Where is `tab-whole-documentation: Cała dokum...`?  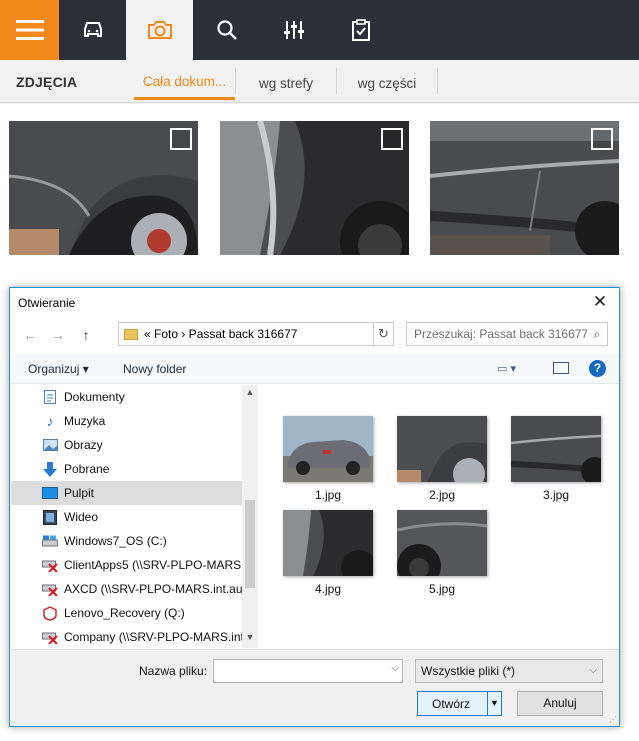
tab-whole-documentation: Cała dokum... is located at coordinates (184, 83).